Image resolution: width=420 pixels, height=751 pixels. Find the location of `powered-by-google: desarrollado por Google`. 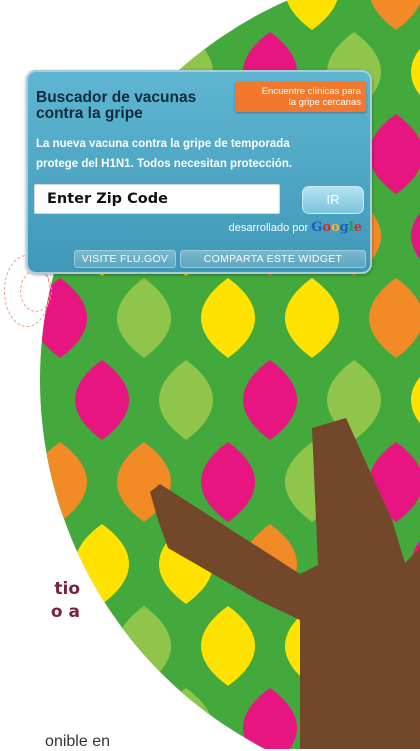

powered-by-google: desarrollado por Google is located at coordinates (295, 227).